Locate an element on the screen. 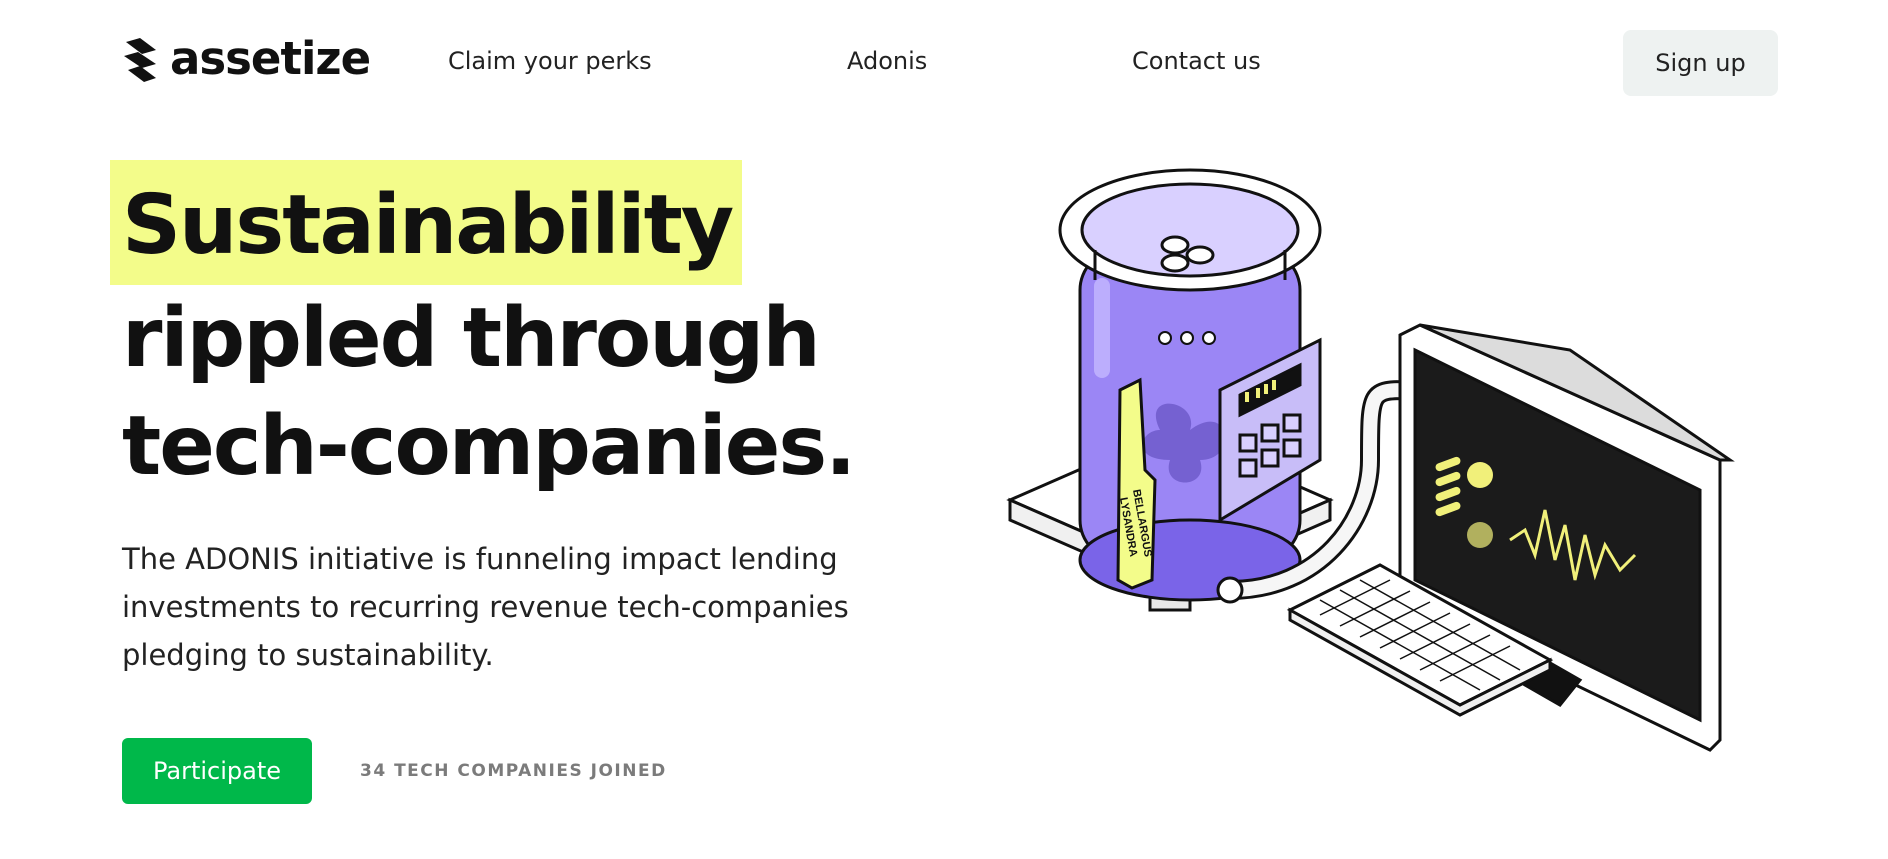  brand-logo: assetize is located at coordinates (246, 58).